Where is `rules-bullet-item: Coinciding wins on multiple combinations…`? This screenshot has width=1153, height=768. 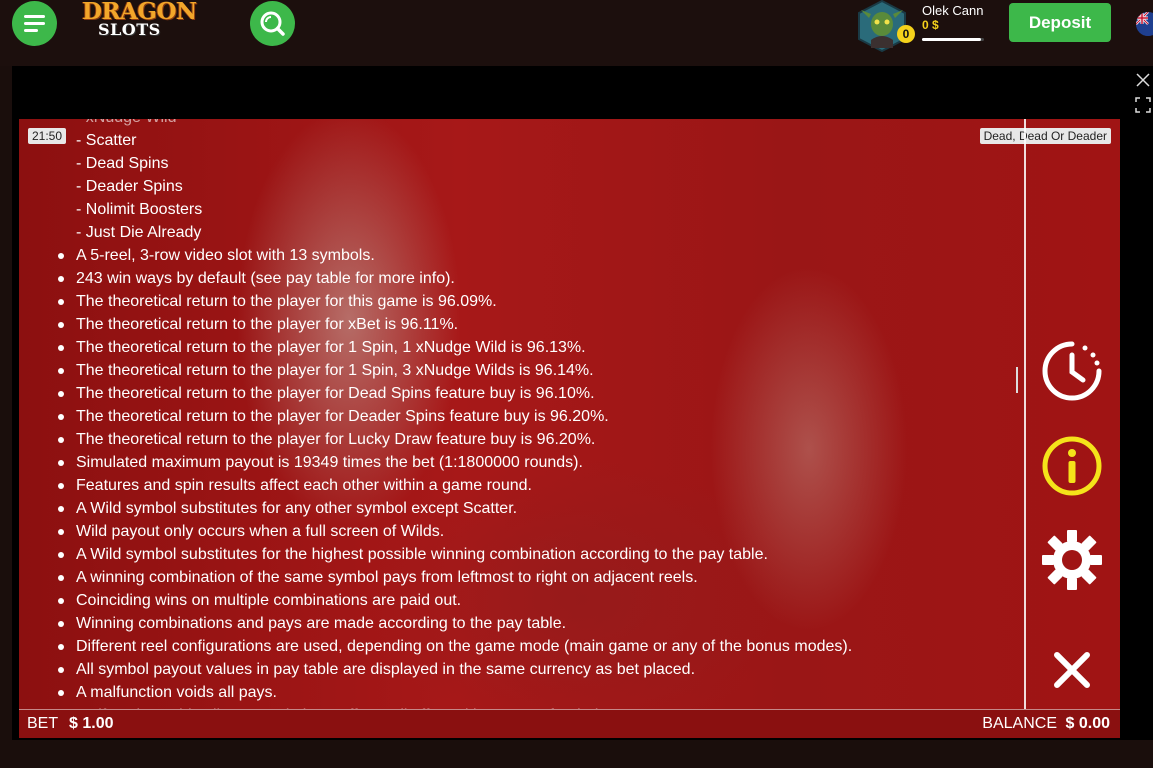
rules-bullet-item: Coinciding wins on multiple combinations… is located at coordinates (536, 600).